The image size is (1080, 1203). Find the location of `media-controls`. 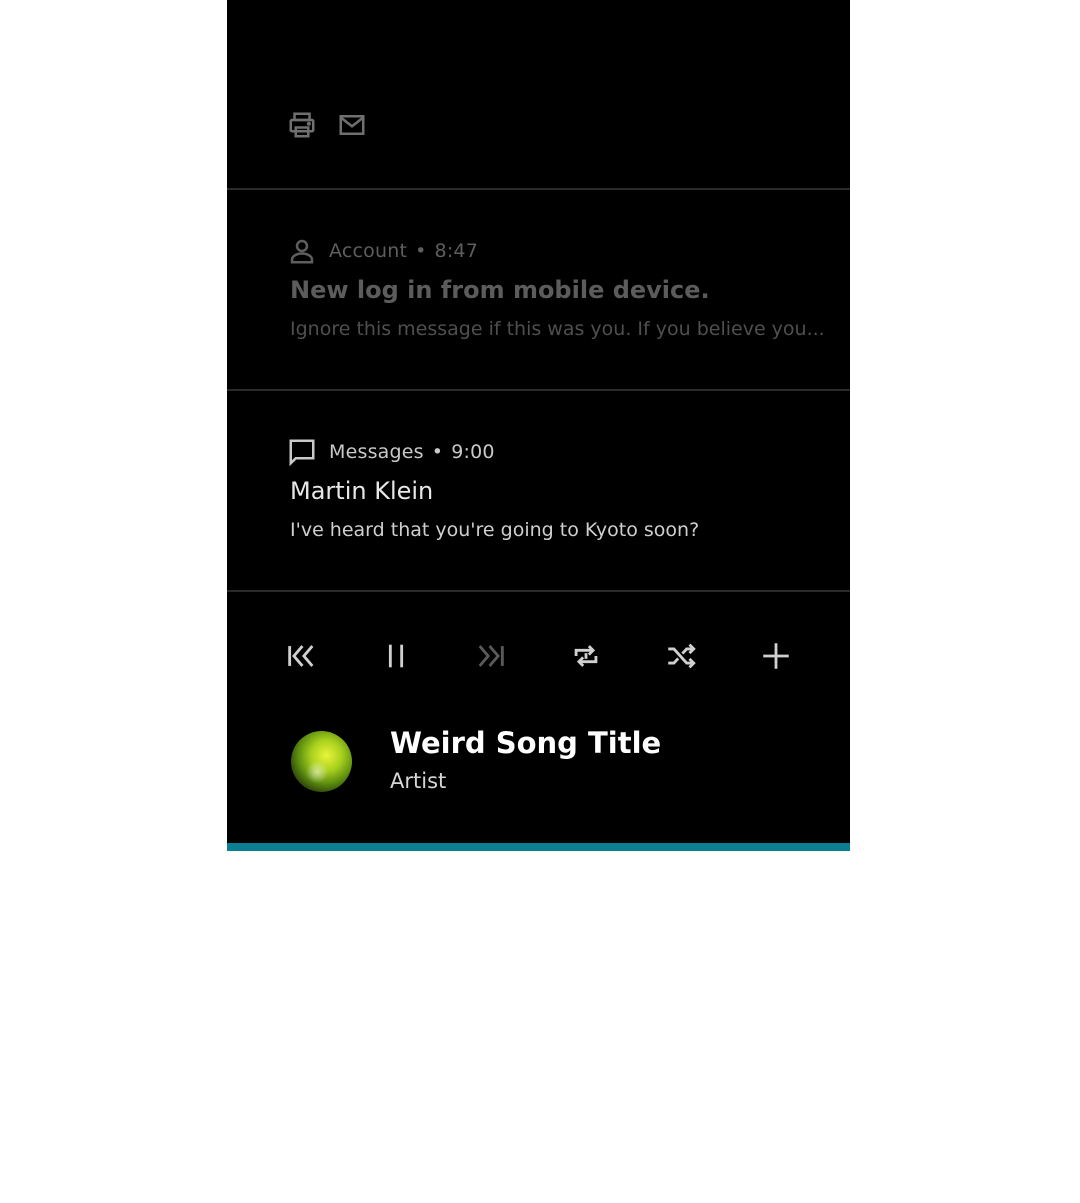

media-controls is located at coordinates (538, 657).